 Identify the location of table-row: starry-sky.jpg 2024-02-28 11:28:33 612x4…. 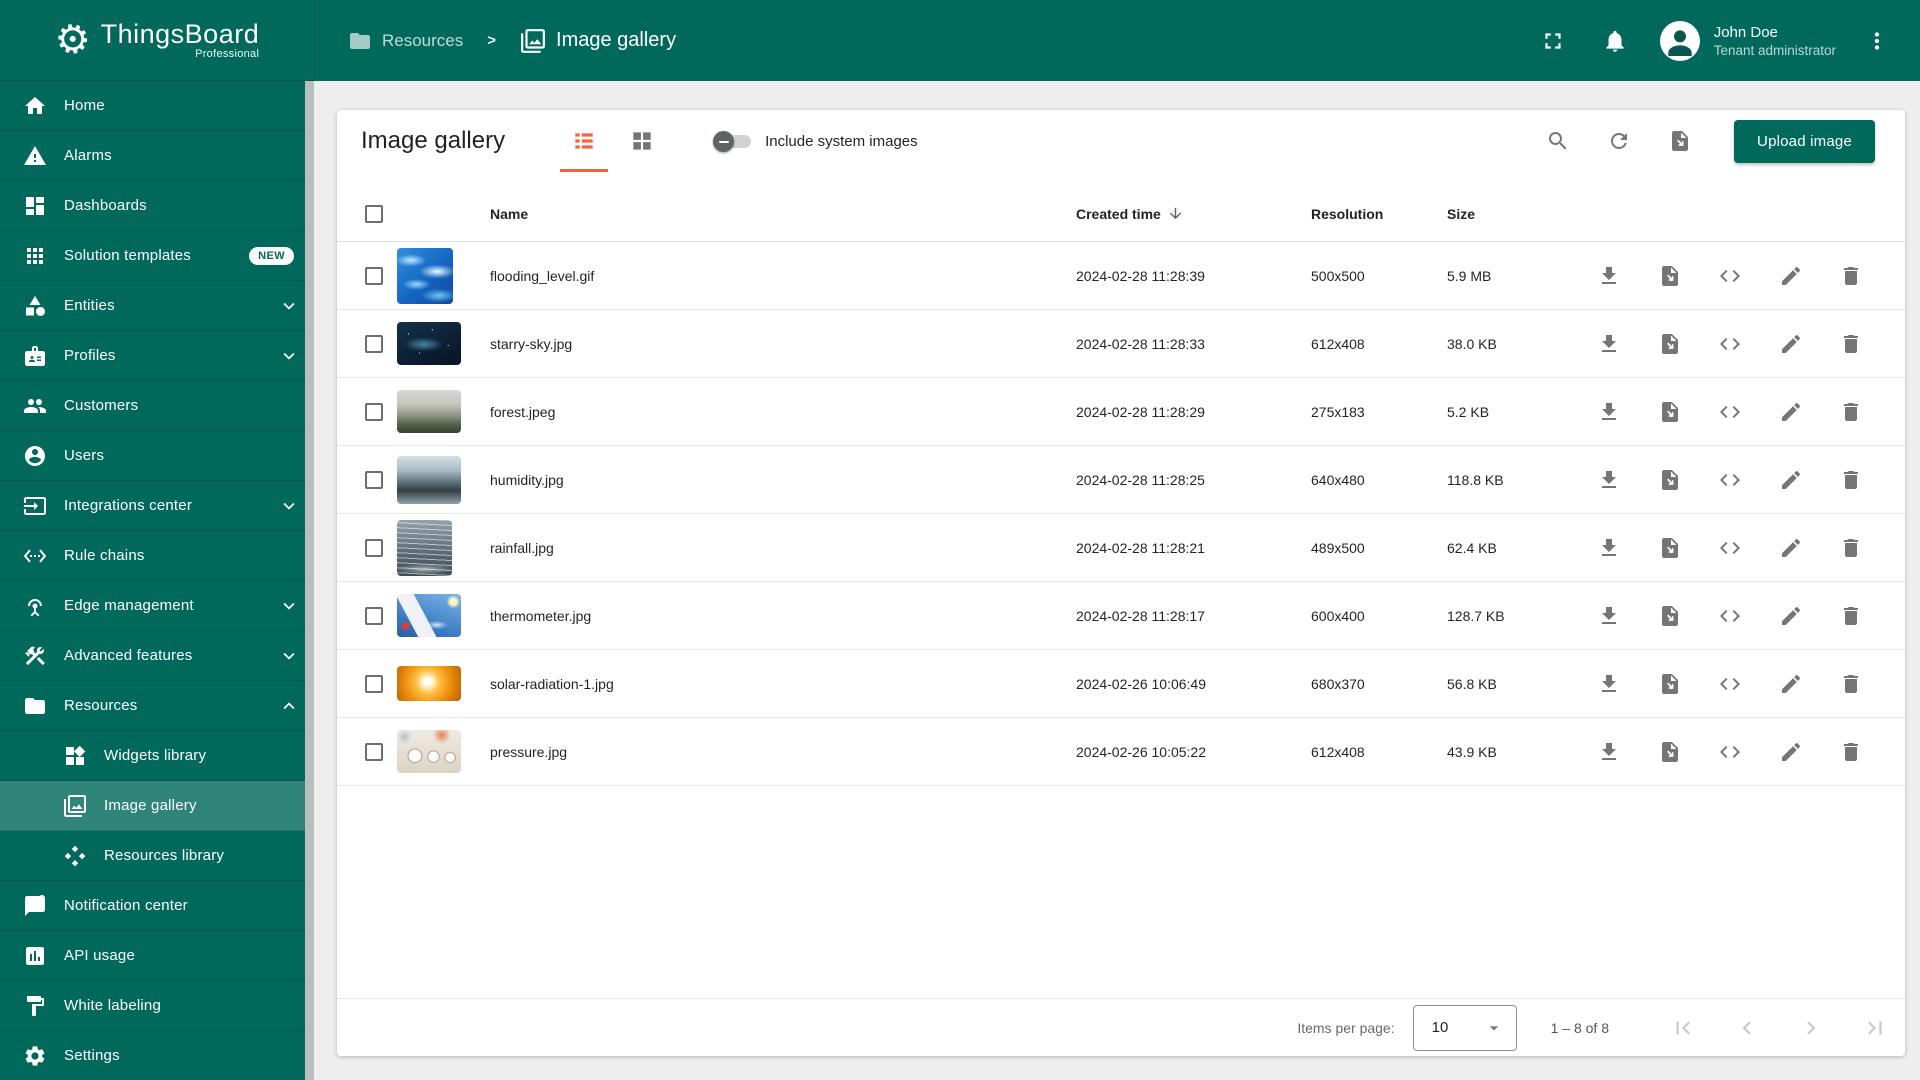
(1121, 344).